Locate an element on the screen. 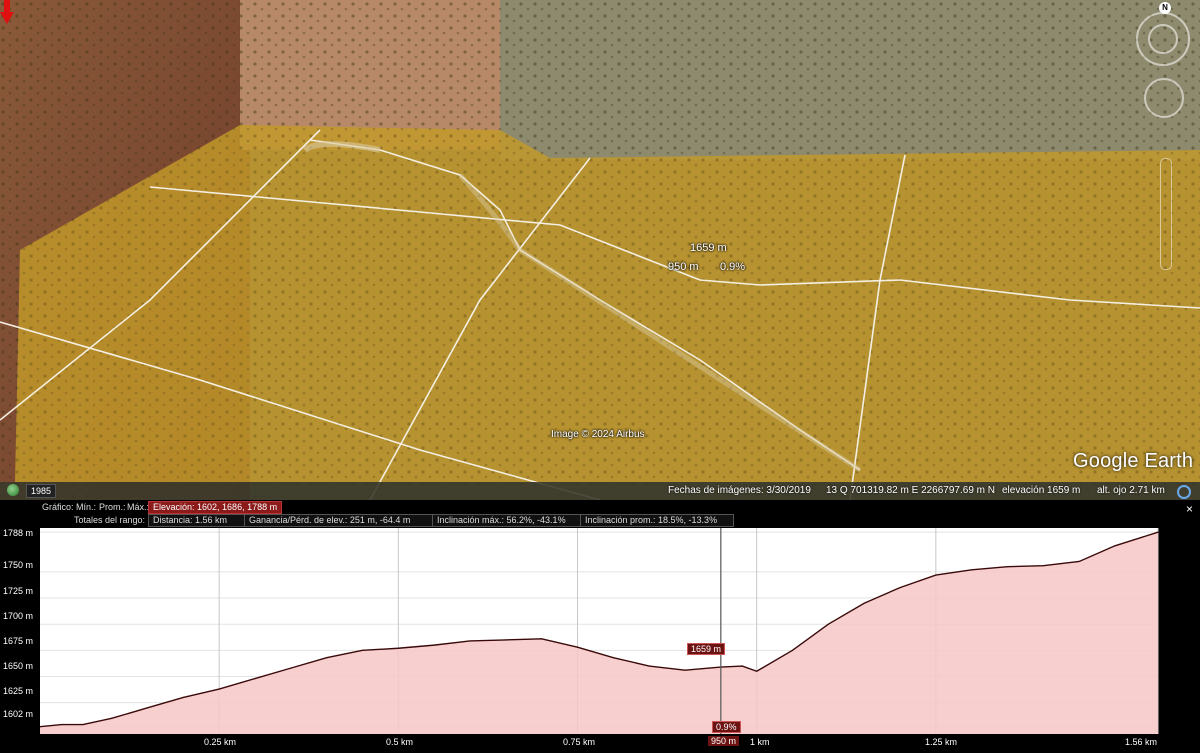 The width and height of the screenshot is (1200, 753). elevation-readout: elevación 1659 m is located at coordinates (1041, 490).